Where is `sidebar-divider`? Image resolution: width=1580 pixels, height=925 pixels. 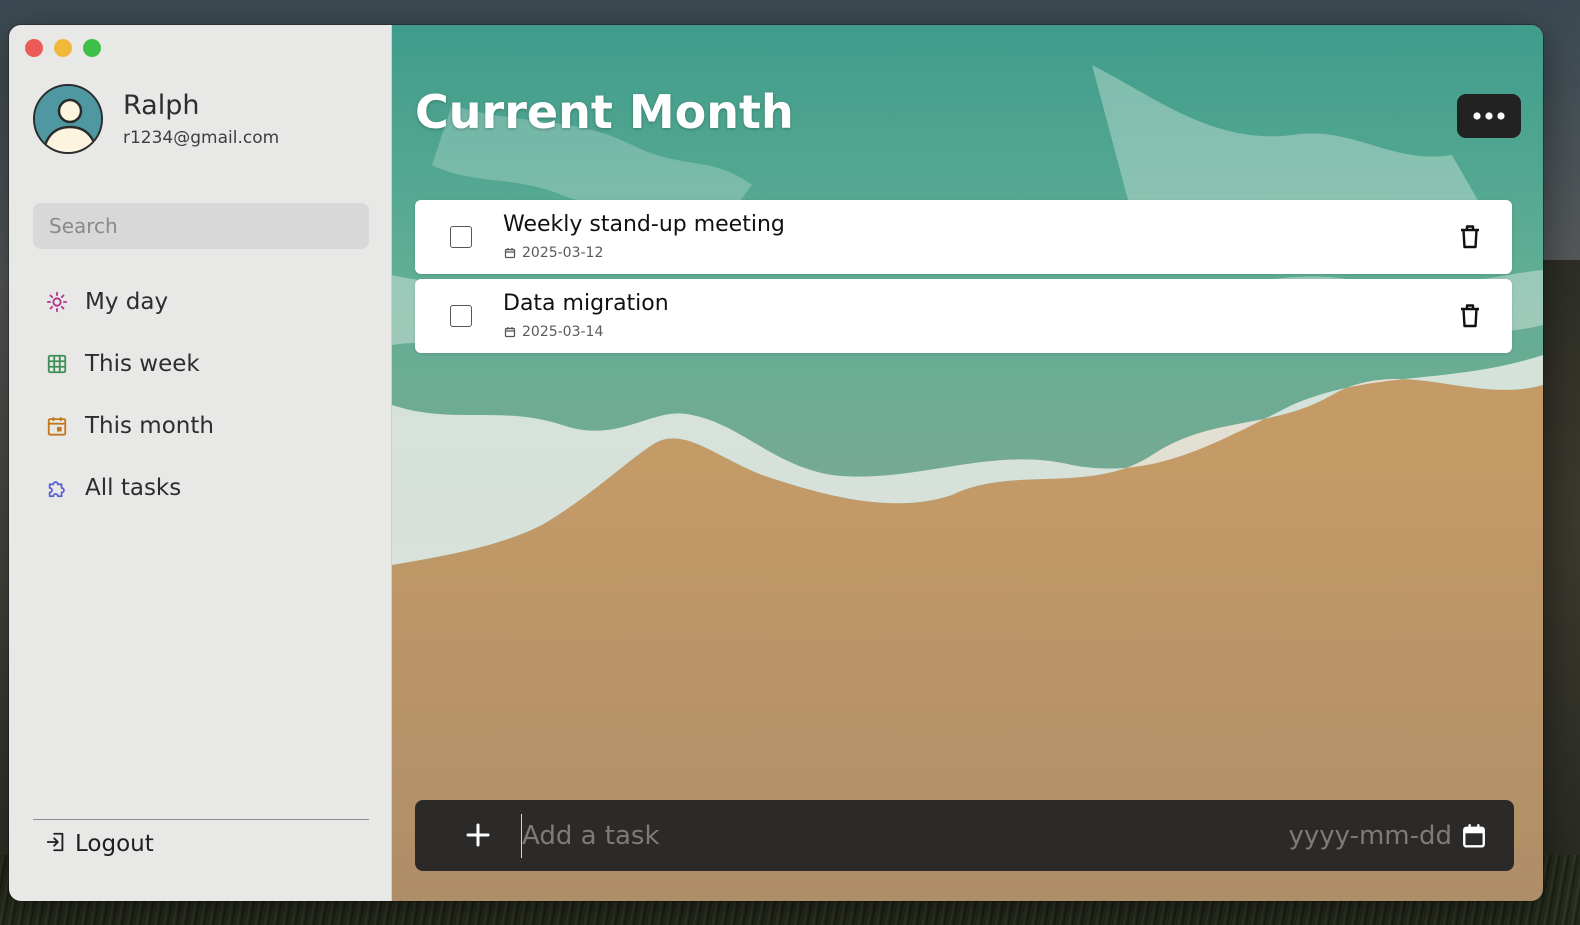 sidebar-divider is located at coordinates (201, 819).